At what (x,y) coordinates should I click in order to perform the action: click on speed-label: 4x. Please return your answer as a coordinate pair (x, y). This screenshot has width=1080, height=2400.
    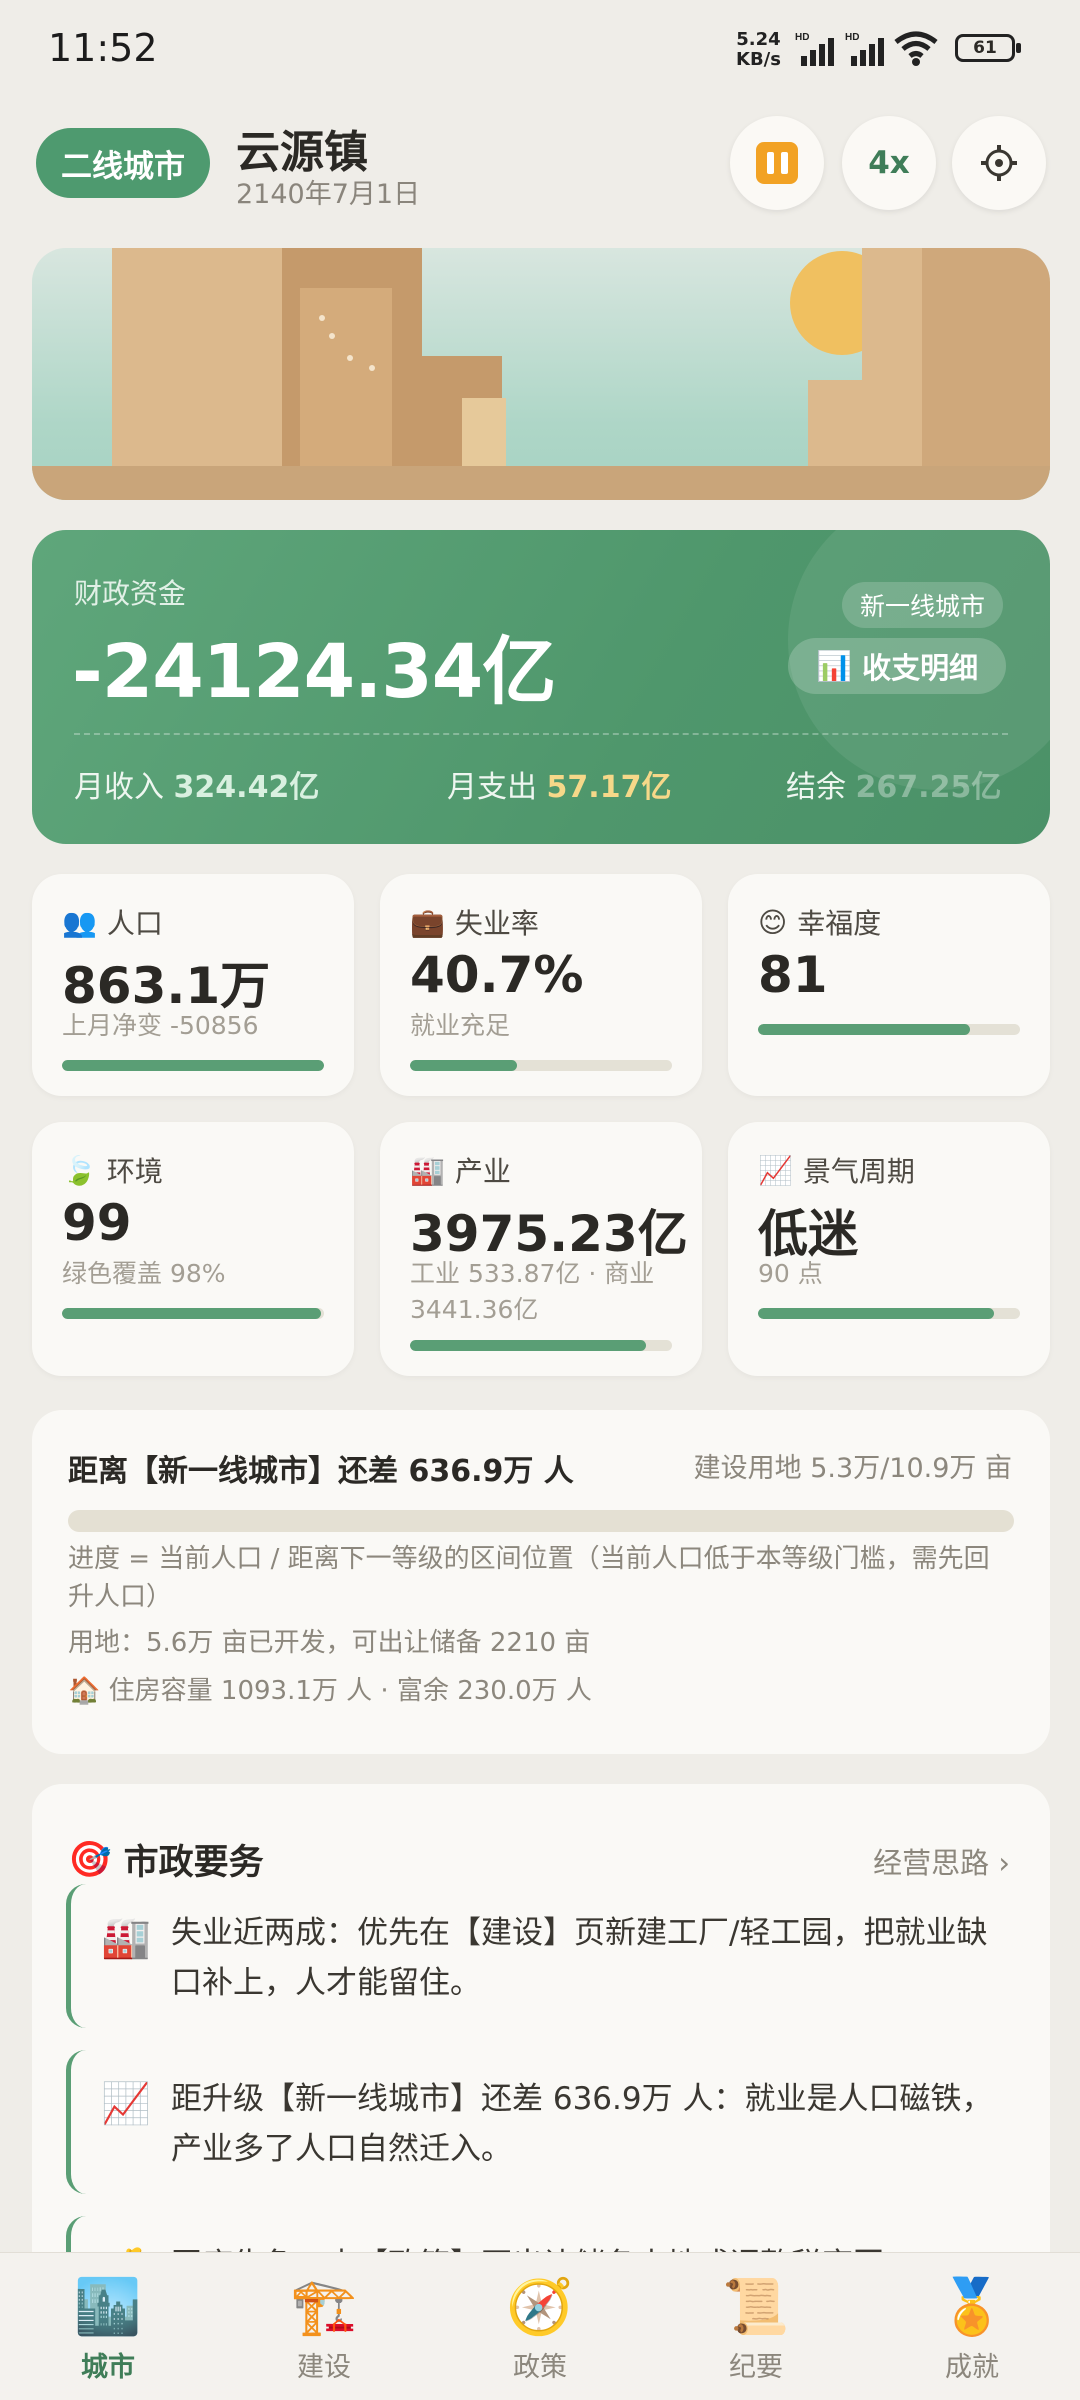
    Looking at the image, I should click on (889, 163).